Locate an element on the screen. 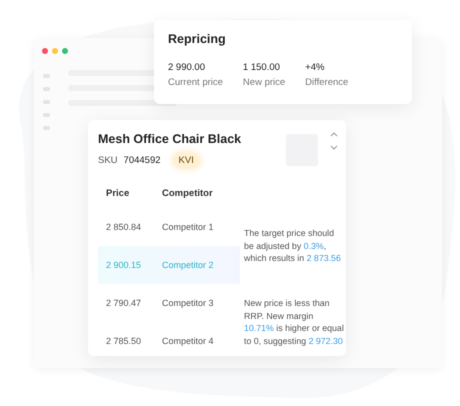  price-cell: 2 785.50 is located at coordinates (134, 341).